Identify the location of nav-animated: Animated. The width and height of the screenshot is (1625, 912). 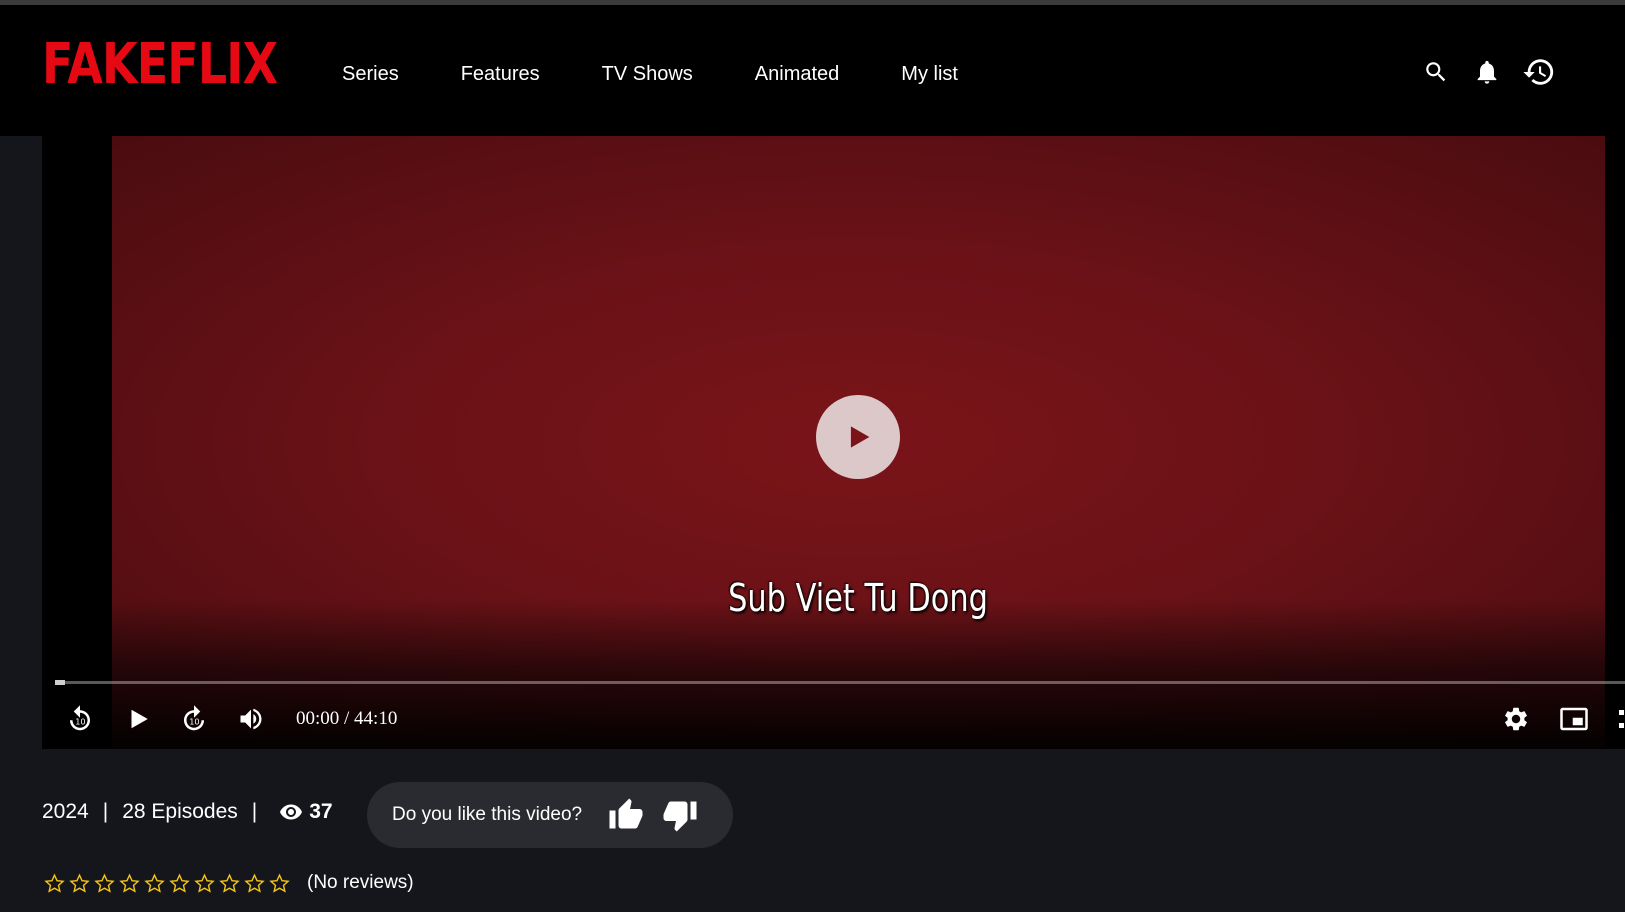
(797, 74).